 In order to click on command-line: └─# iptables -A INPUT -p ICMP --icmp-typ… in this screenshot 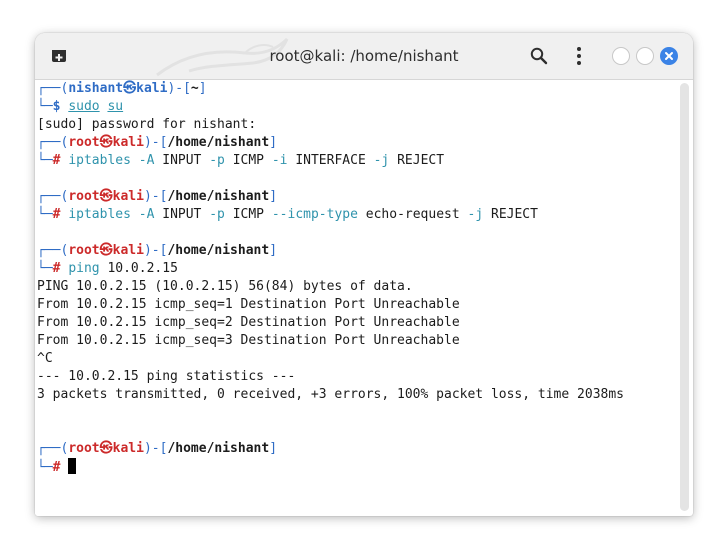, I will do `click(287, 214)`.